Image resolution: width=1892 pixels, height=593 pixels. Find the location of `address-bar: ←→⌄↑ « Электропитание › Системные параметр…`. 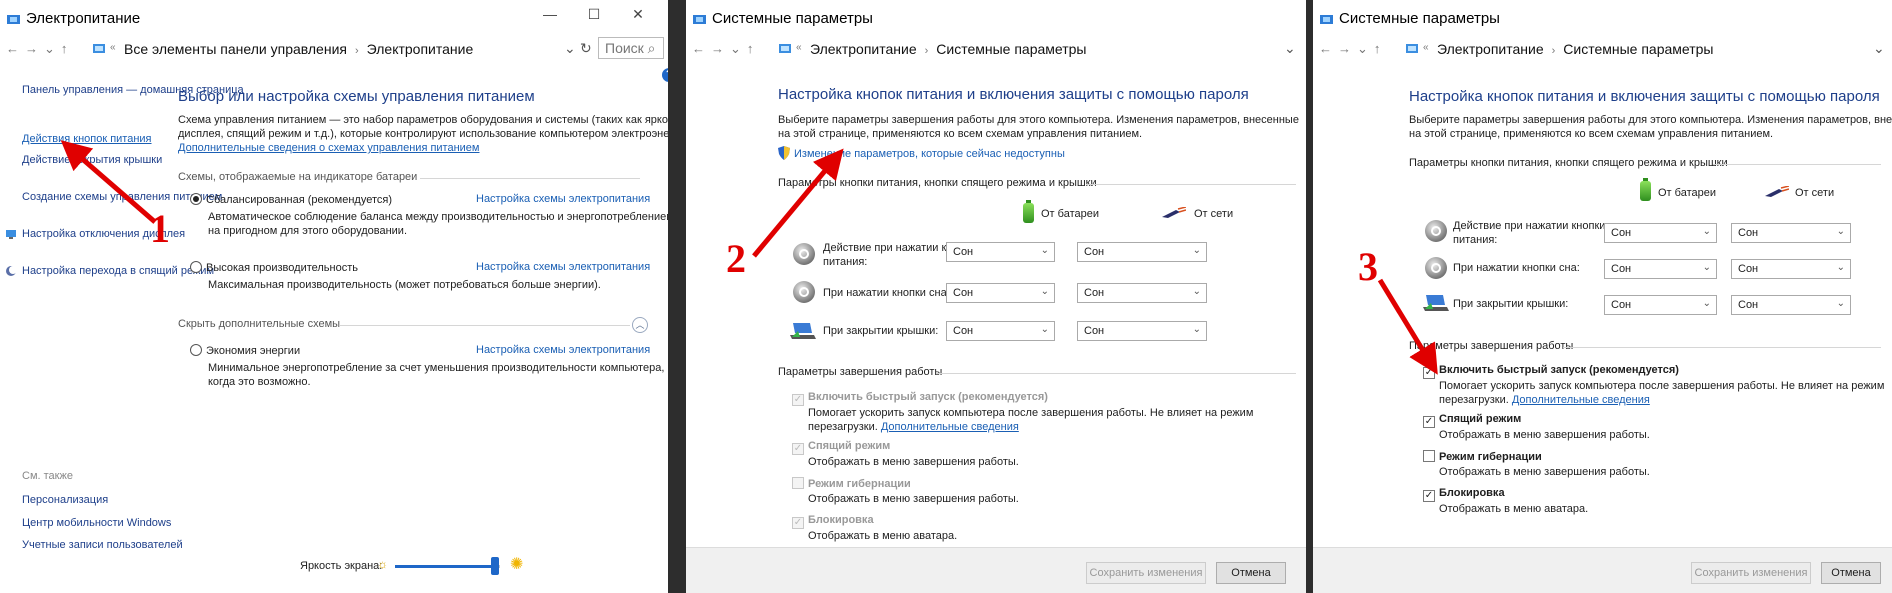

address-bar: ←→⌄↑ « Электропитание › Системные параметр… is located at coordinates (996, 49).